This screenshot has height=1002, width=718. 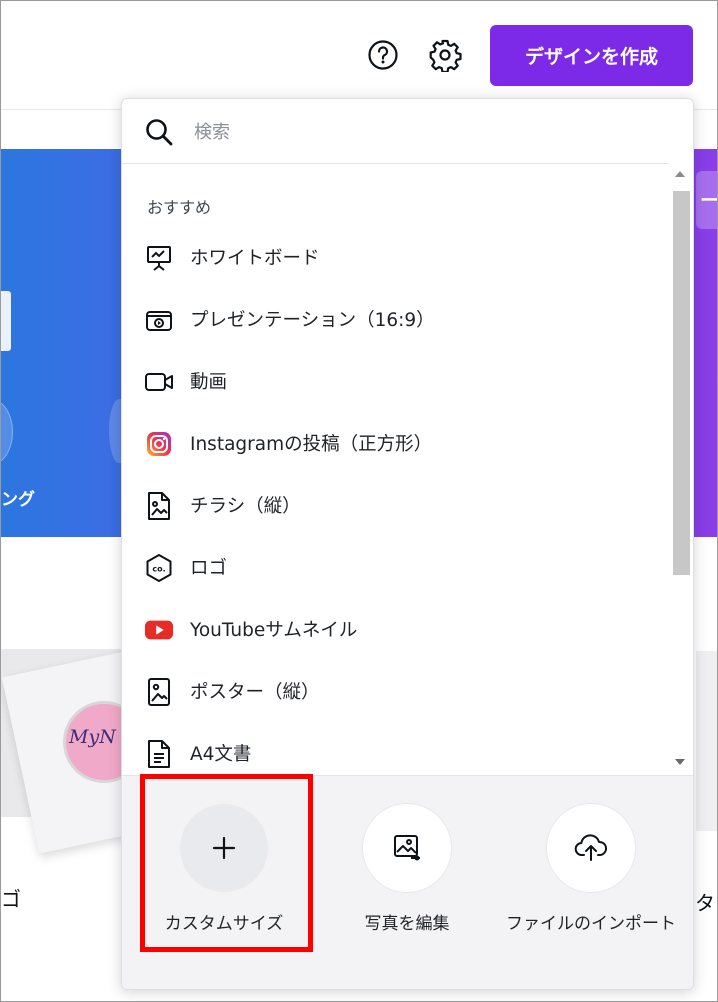 I want to click on list-item-label: ロゴ, so click(x=209, y=568).